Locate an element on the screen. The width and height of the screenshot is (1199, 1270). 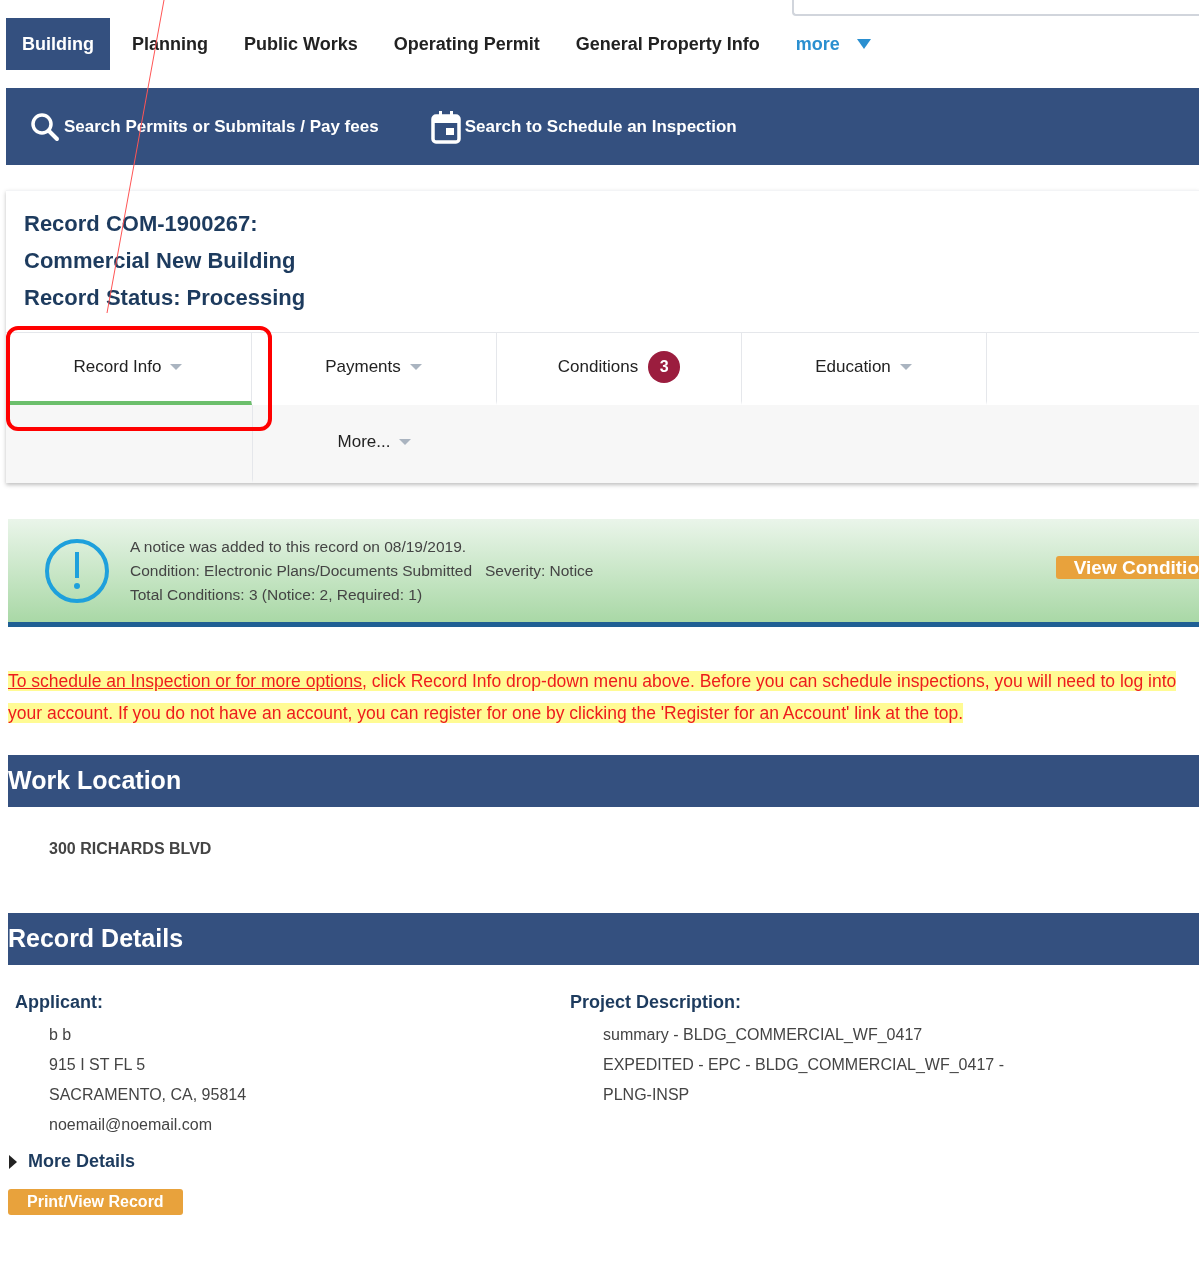
instruction-text: To schedule an Inspection or for more options, click Record Info drop-down menu above. Before you can schedule inspections, you will need to log into your account. If you do not have an account, you can register for one by clicking the 'Register for an Account' link at the top. is located at coordinates (593, 697).